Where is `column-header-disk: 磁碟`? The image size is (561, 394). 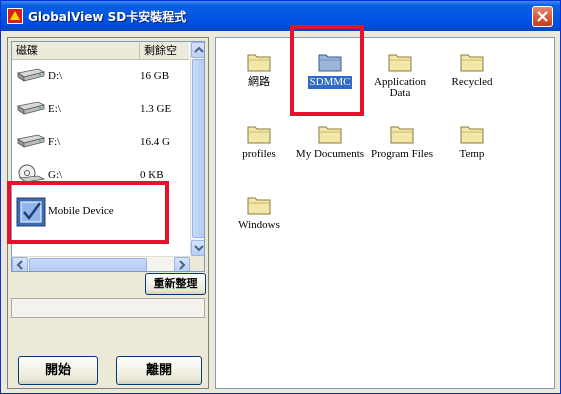
column-header-disk: 磁碟 is located at coordinates (76, 51).